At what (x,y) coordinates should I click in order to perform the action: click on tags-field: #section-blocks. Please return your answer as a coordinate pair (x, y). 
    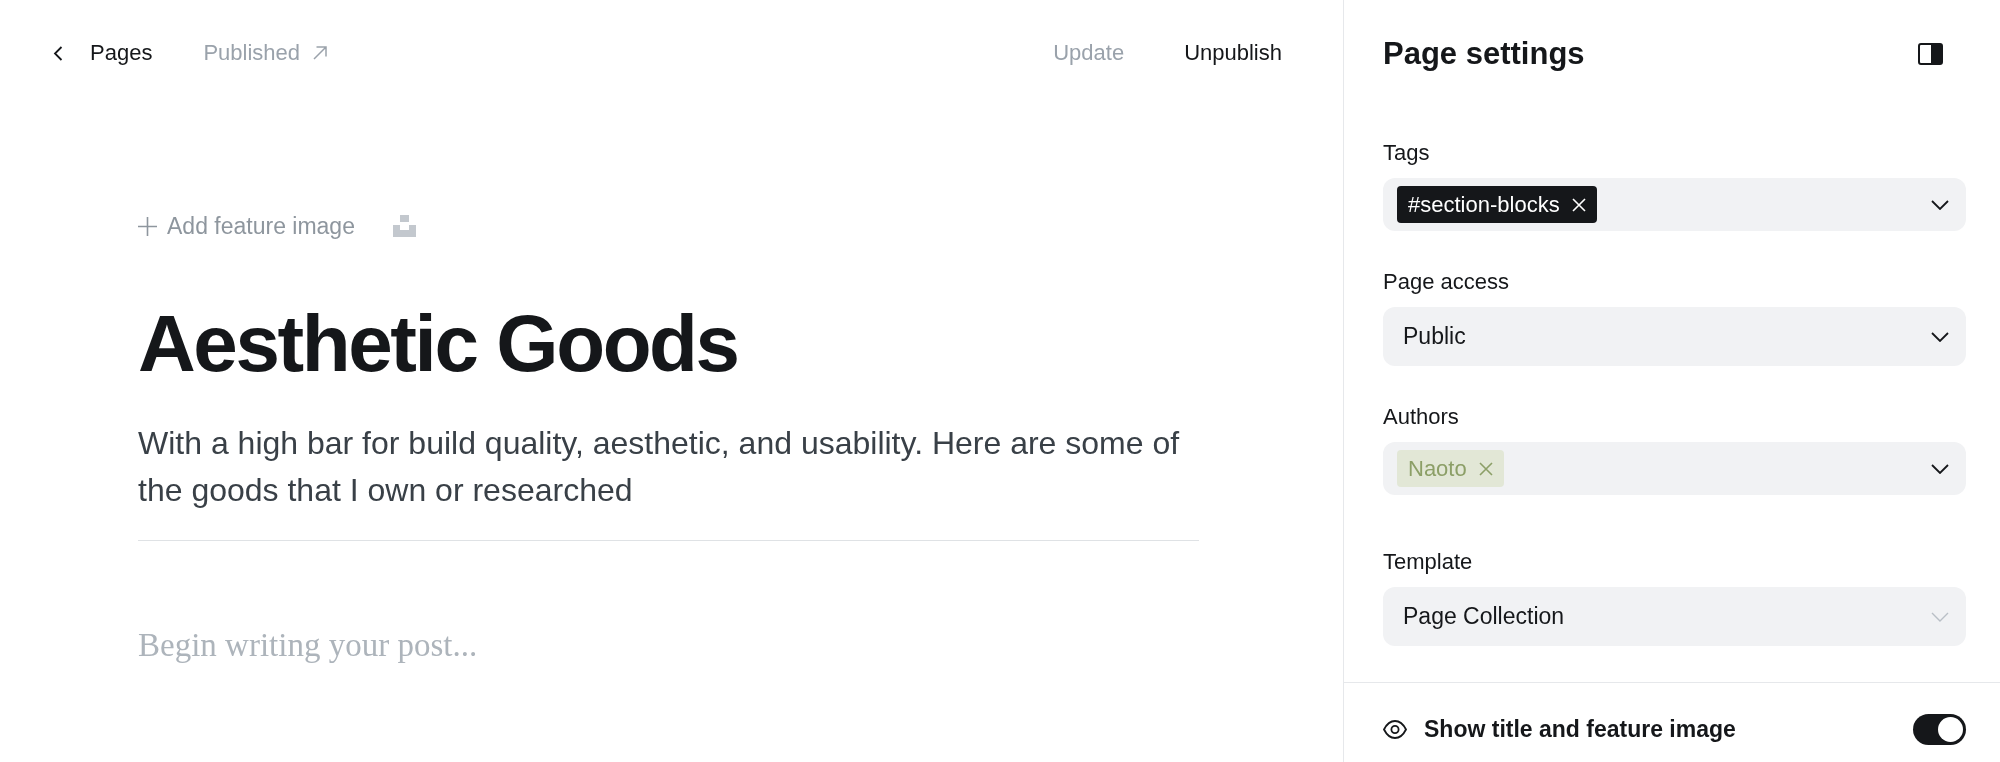
    Looking at the image, I should click on (1674, 204).